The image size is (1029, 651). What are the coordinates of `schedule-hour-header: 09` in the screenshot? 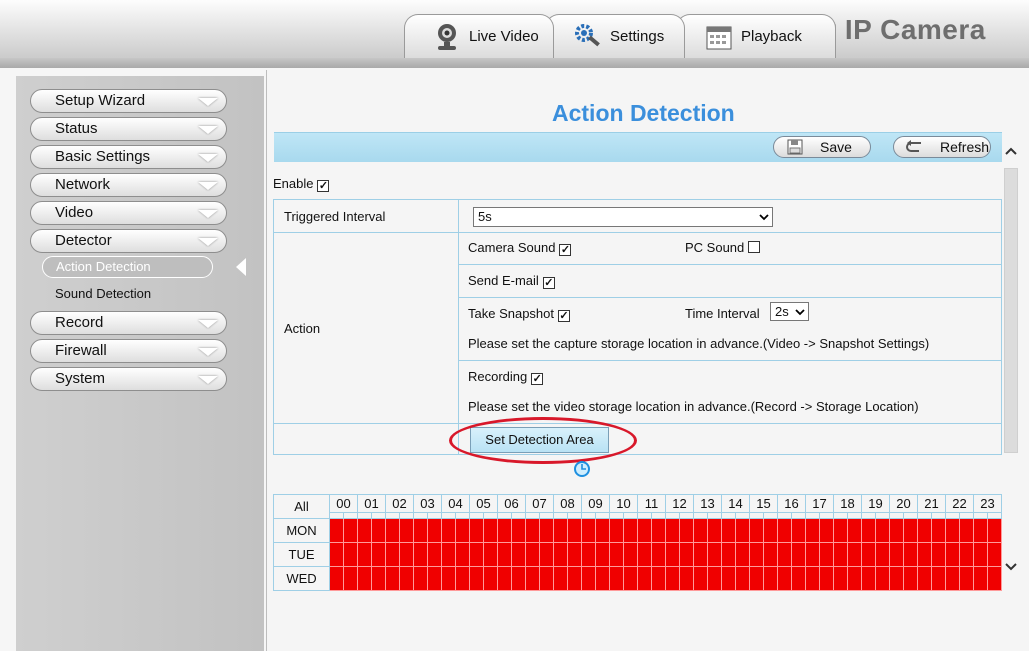 It's located at (595, 503).